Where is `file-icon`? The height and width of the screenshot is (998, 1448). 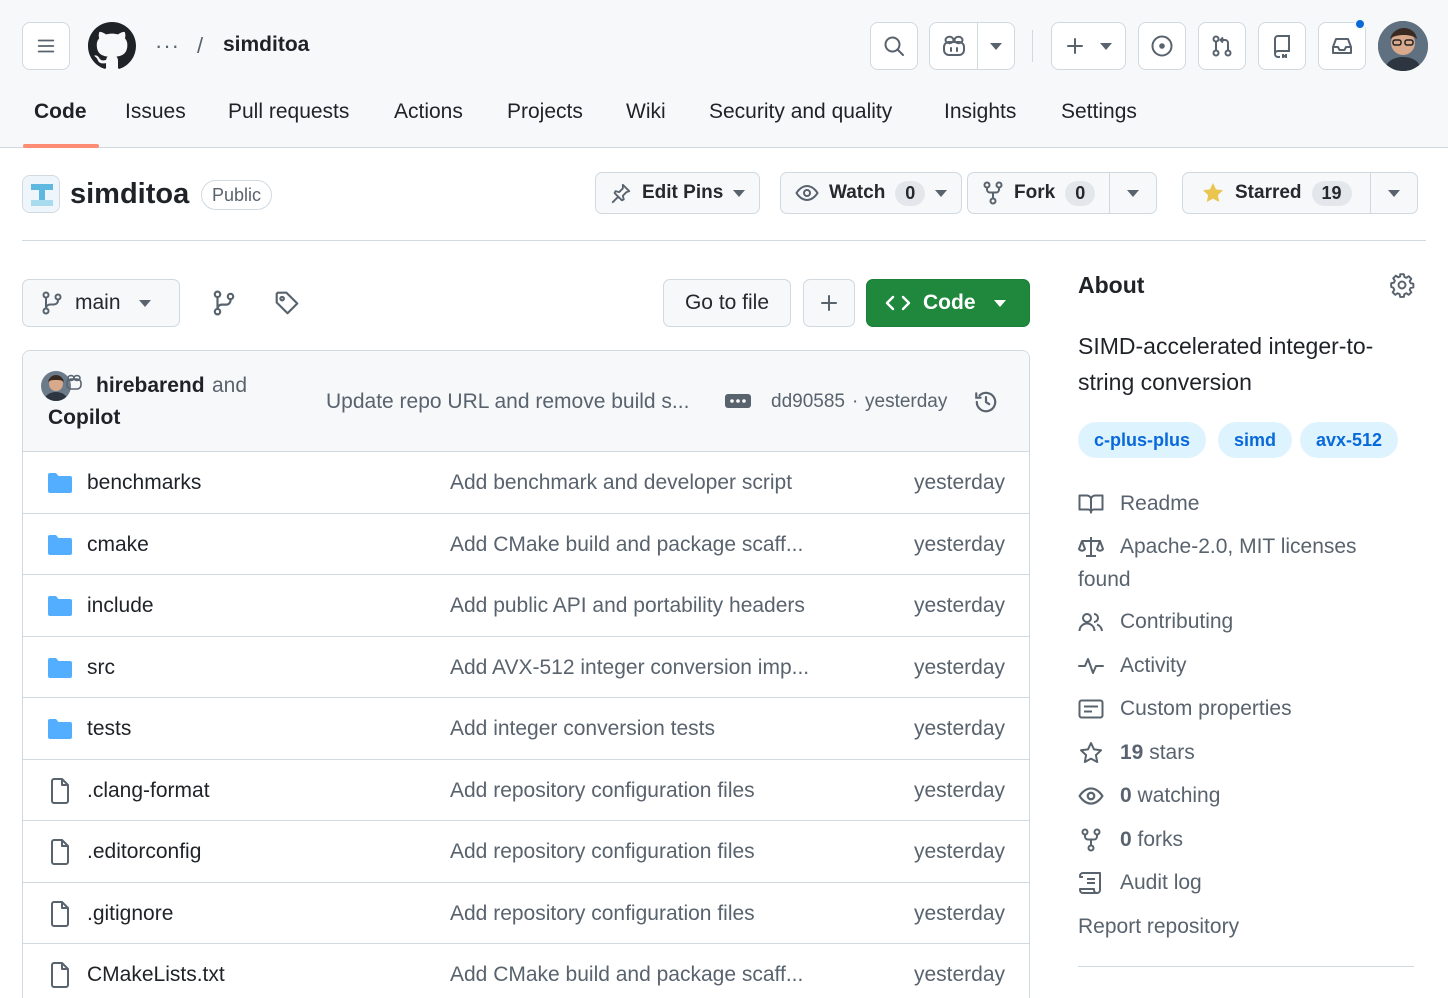
file-icon is located at coordinates (60, 913).